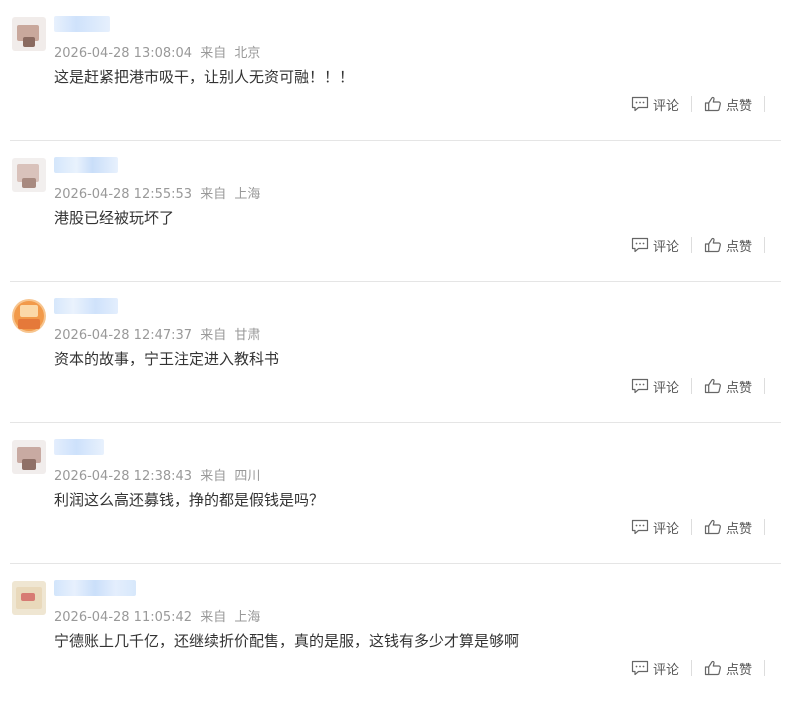  I want to click on comment-meta: 2026-04-28 11:05:42 来自 上海, so click(157, 615).